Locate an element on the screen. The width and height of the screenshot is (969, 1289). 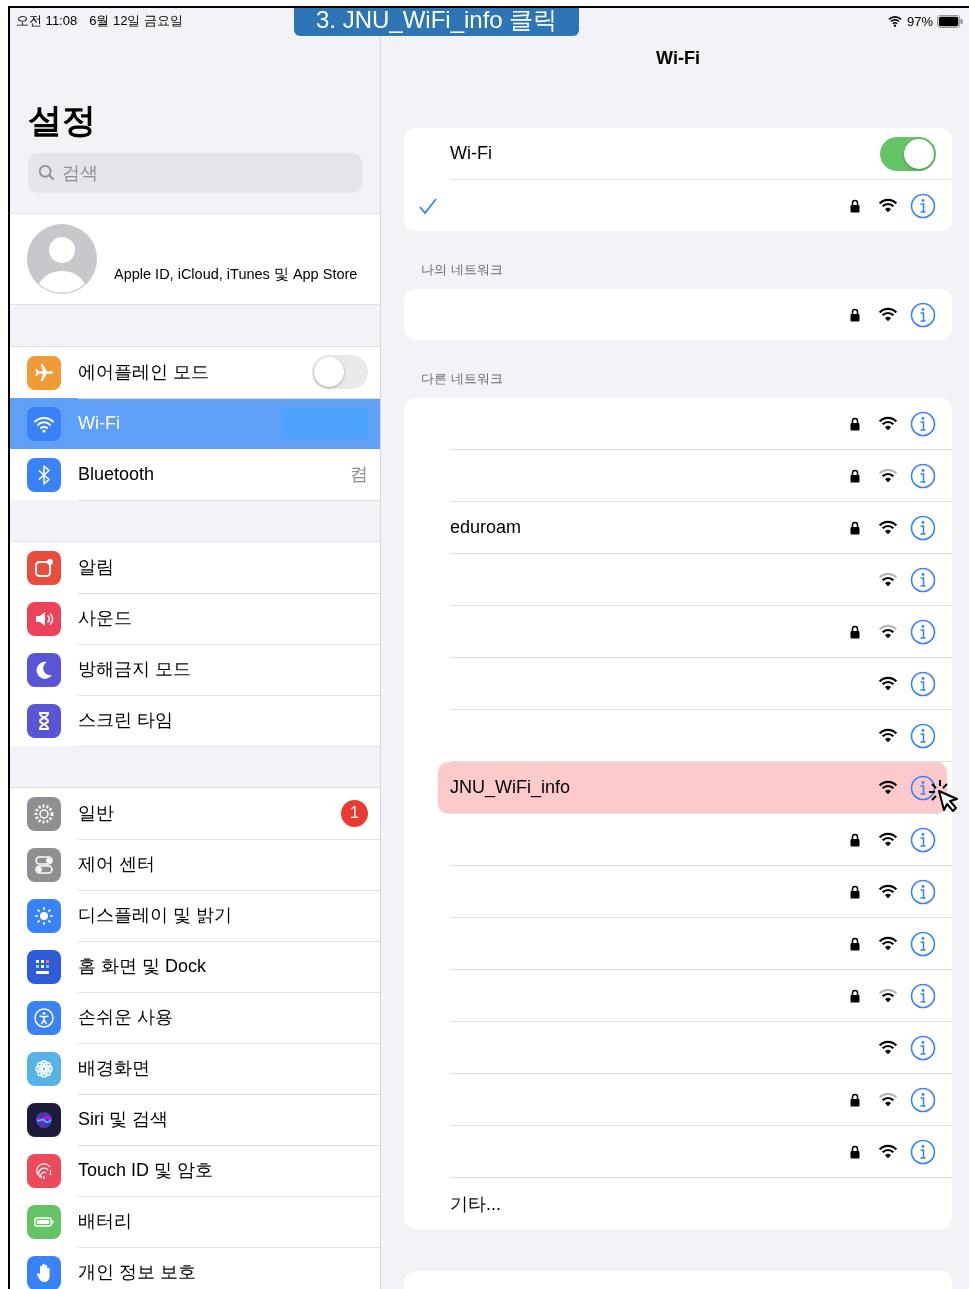
profile-label: Apple ID, iCloud, iTunes 및 App Store is located at coordinates (236, 274).